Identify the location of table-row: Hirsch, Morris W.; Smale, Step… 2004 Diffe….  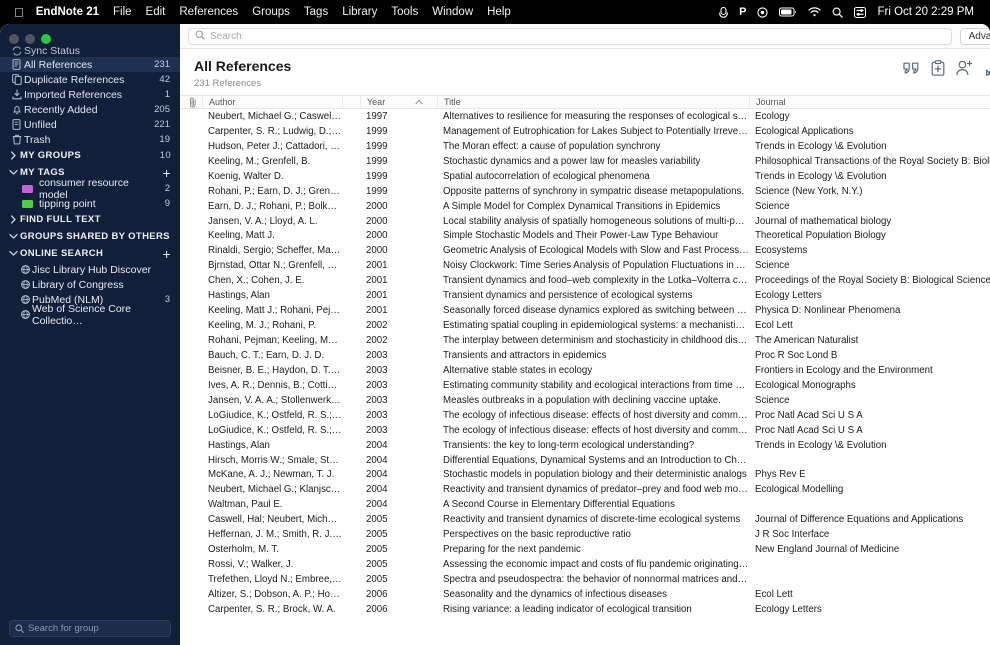
(585, 460).